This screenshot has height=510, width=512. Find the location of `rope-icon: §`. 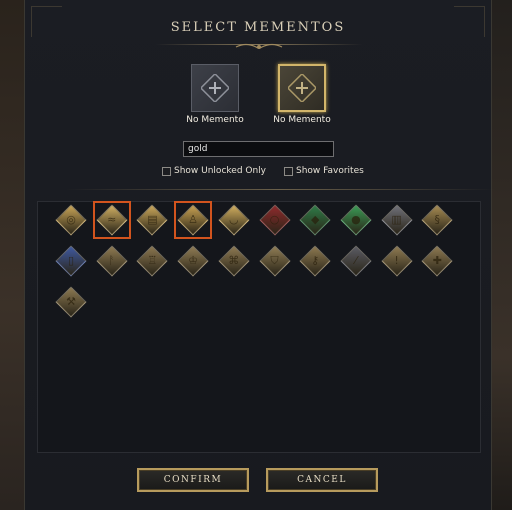

rope-icon: § is located at coordinates (437, 219).